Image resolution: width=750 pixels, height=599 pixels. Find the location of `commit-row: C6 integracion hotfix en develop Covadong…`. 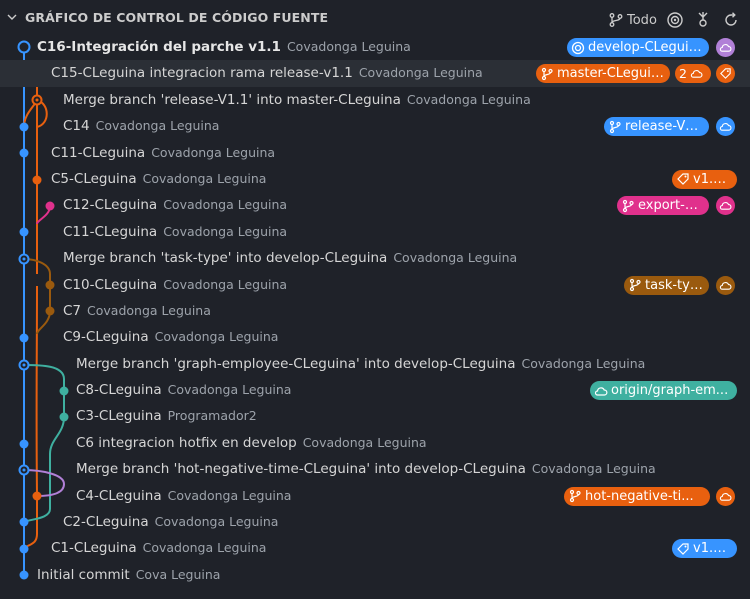

commit-row: C6 integracion hotfix en develop Covadong… is located at coordinates (375, 443).